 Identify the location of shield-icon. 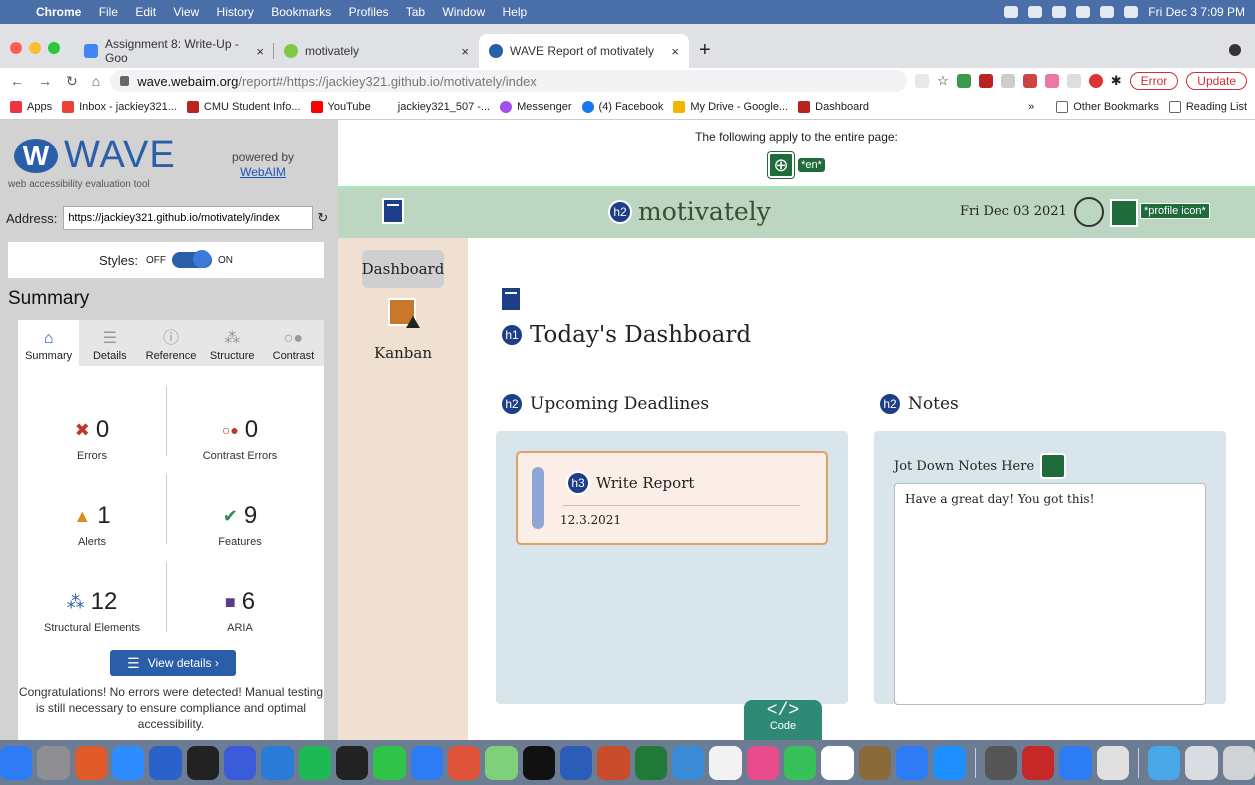
(963, 81).